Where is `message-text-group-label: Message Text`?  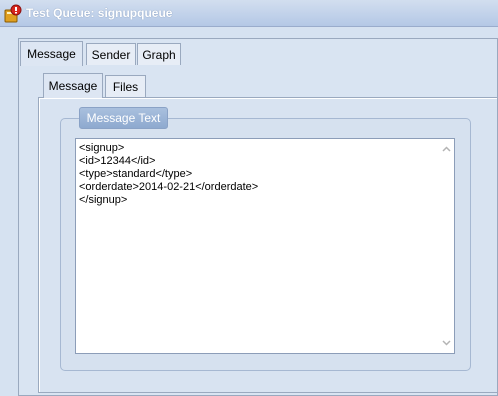
message-text-group-label: Message Text is located at coordinates (123, 118).